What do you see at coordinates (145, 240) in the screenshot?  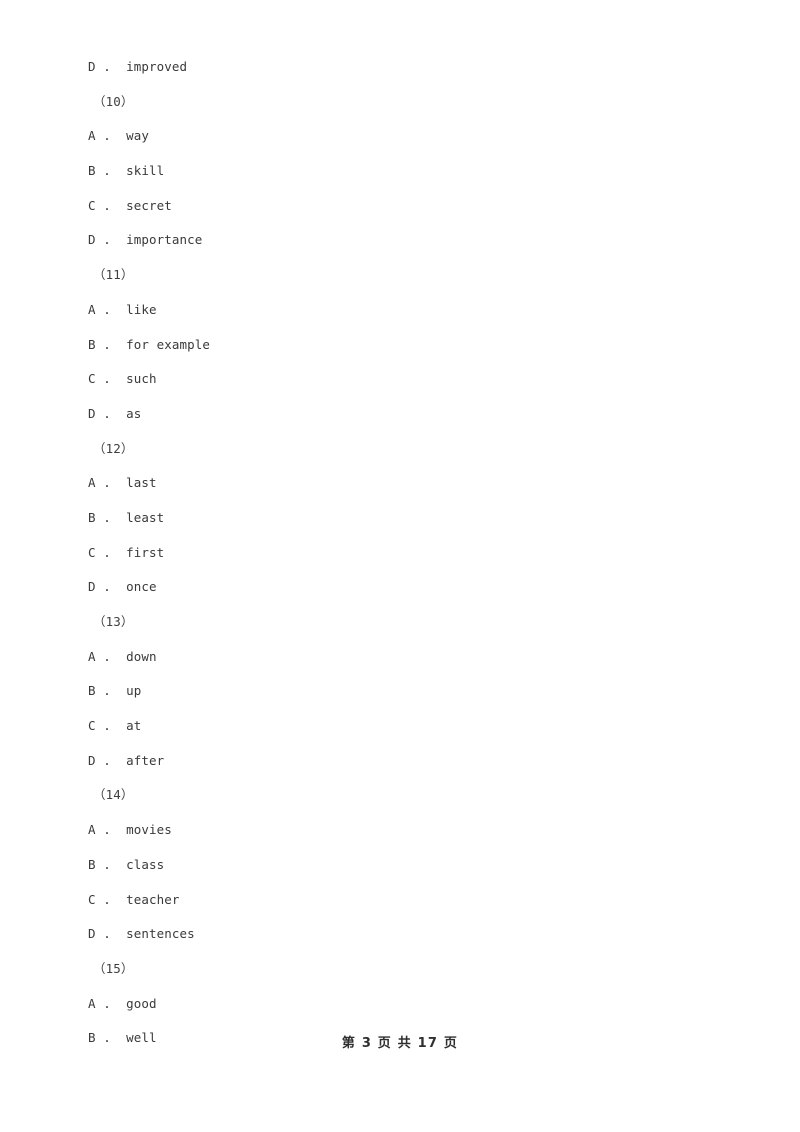 I see `answer-option: D . importance` at bounding box center [145, 240].